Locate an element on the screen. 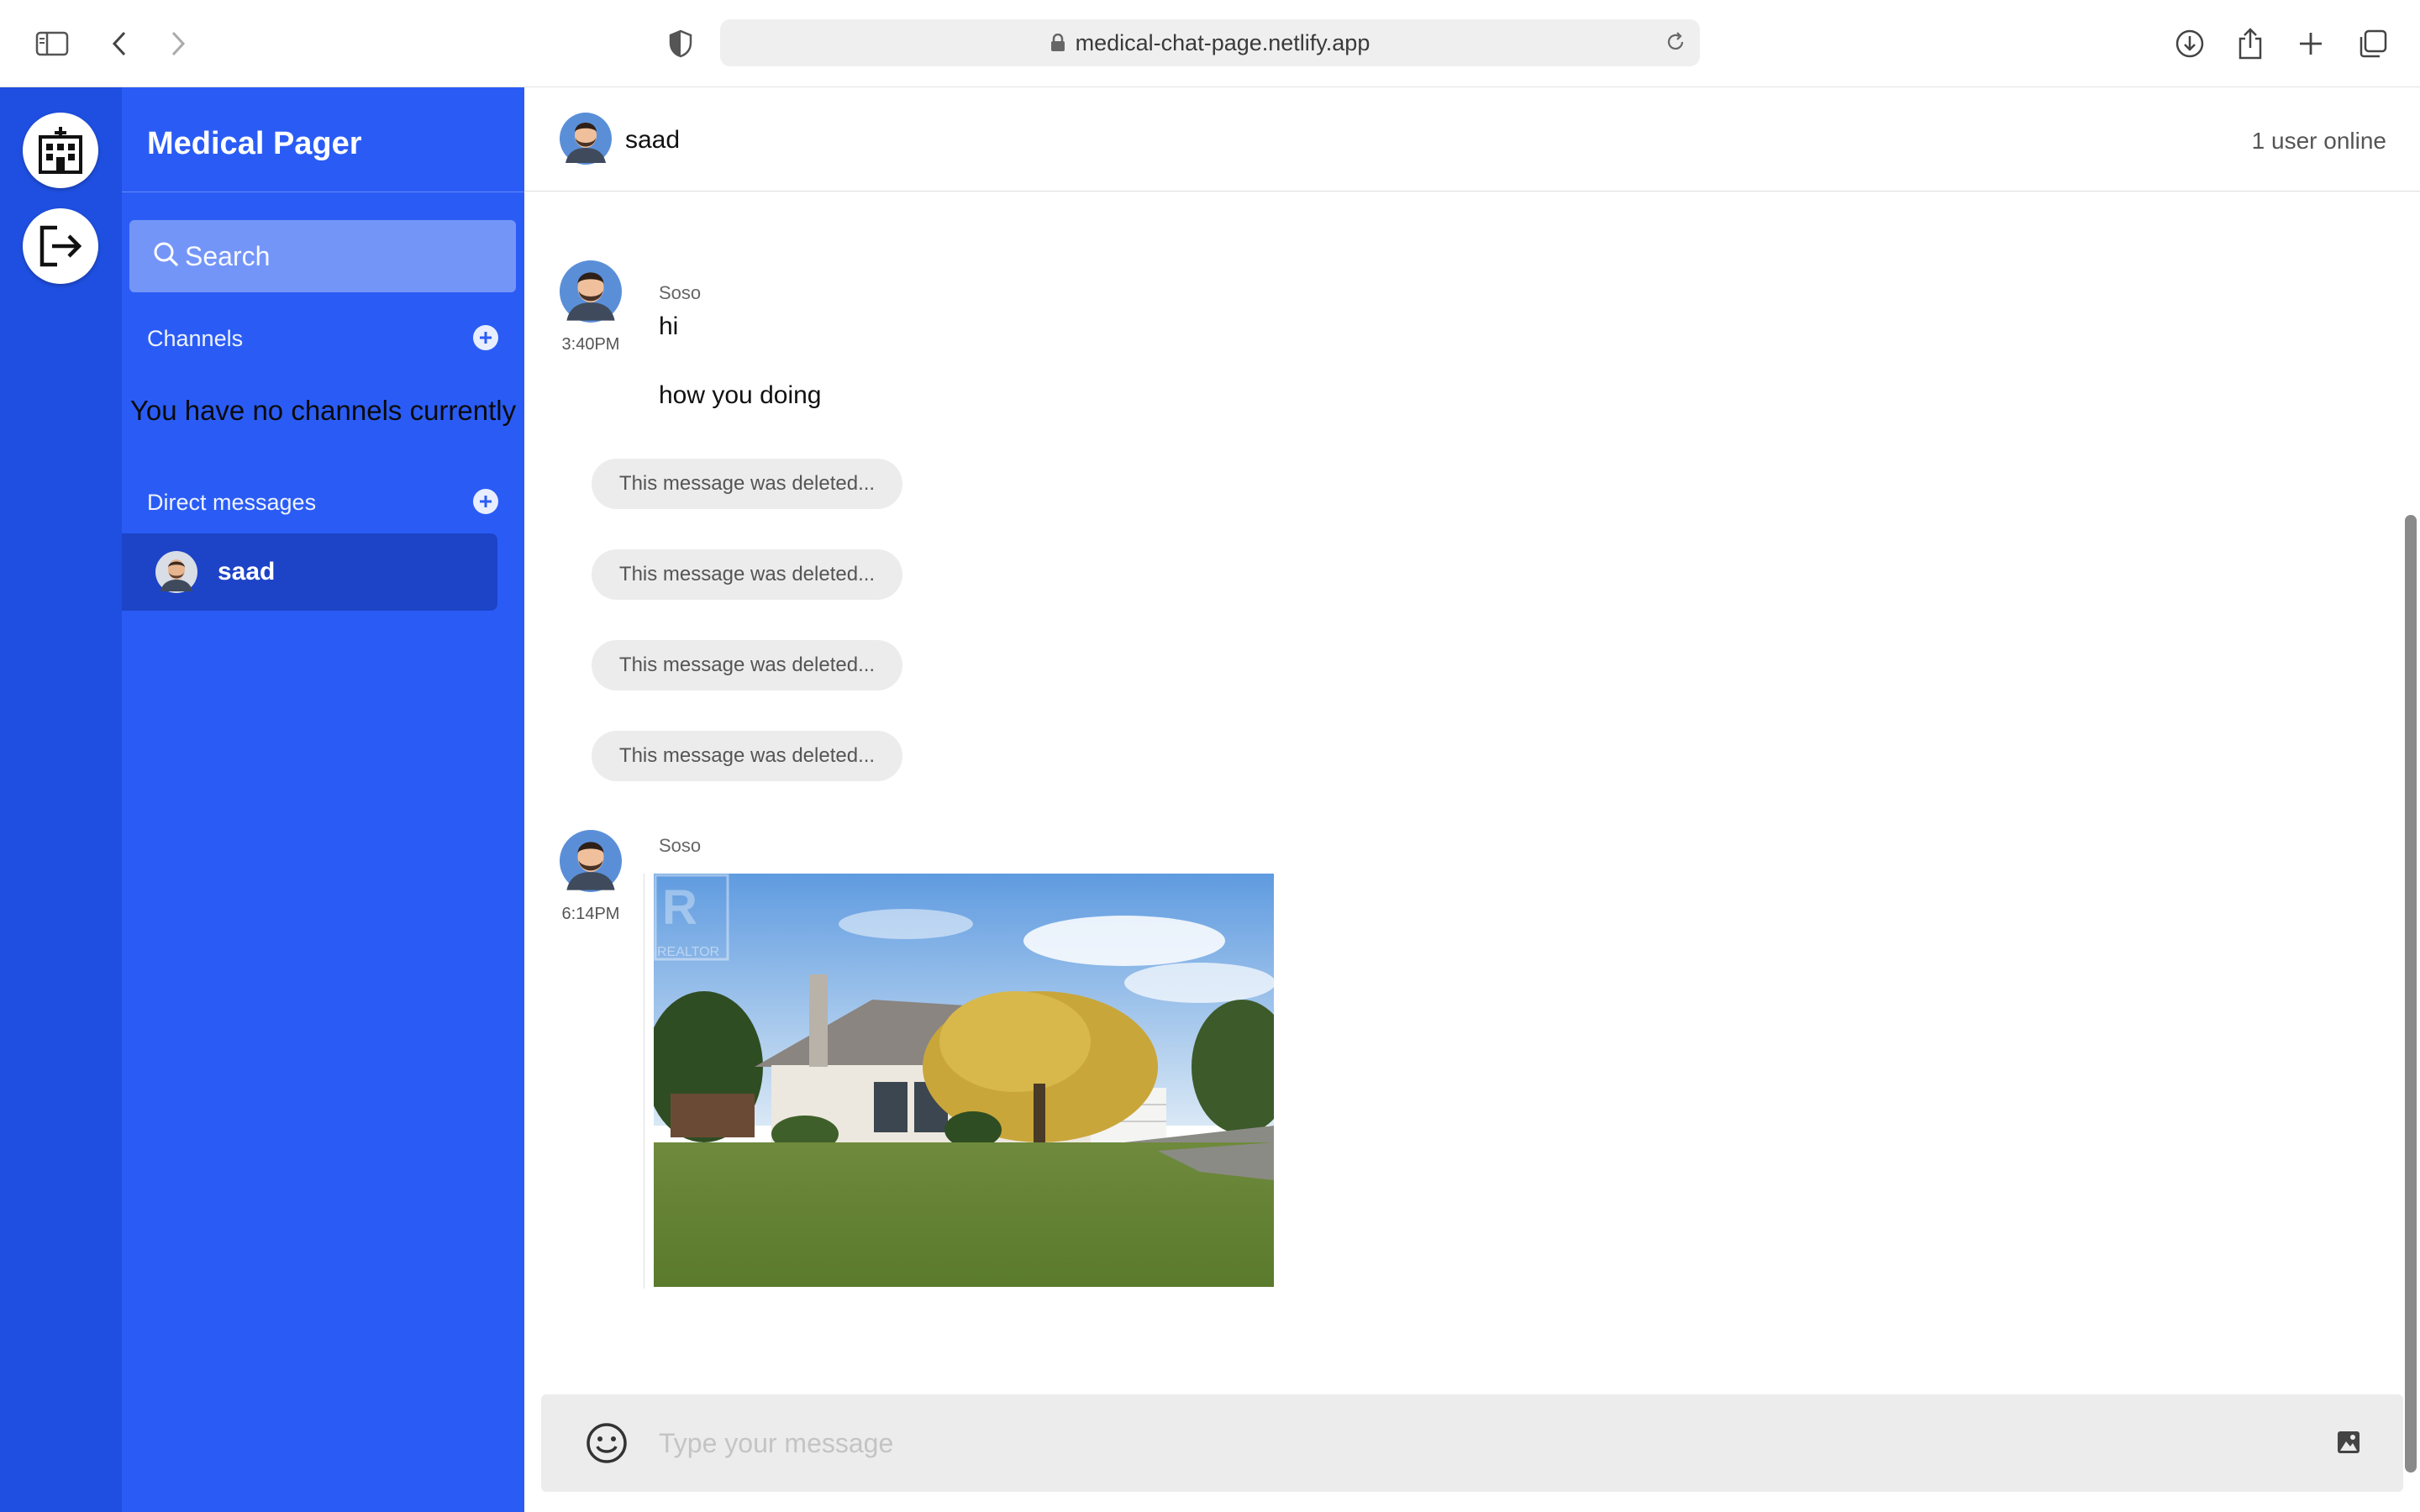 This screenshot has width=2420, height=1512. message-time: 3:40PM is located at coordinates (590, 344).